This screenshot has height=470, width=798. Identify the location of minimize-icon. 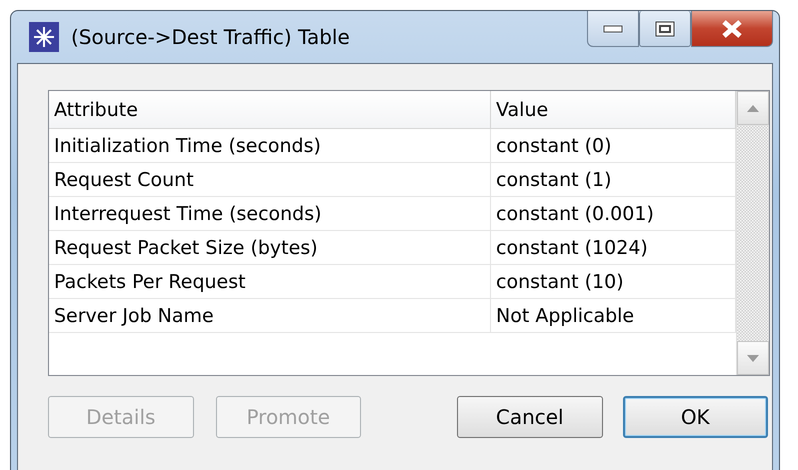
(613, 28).